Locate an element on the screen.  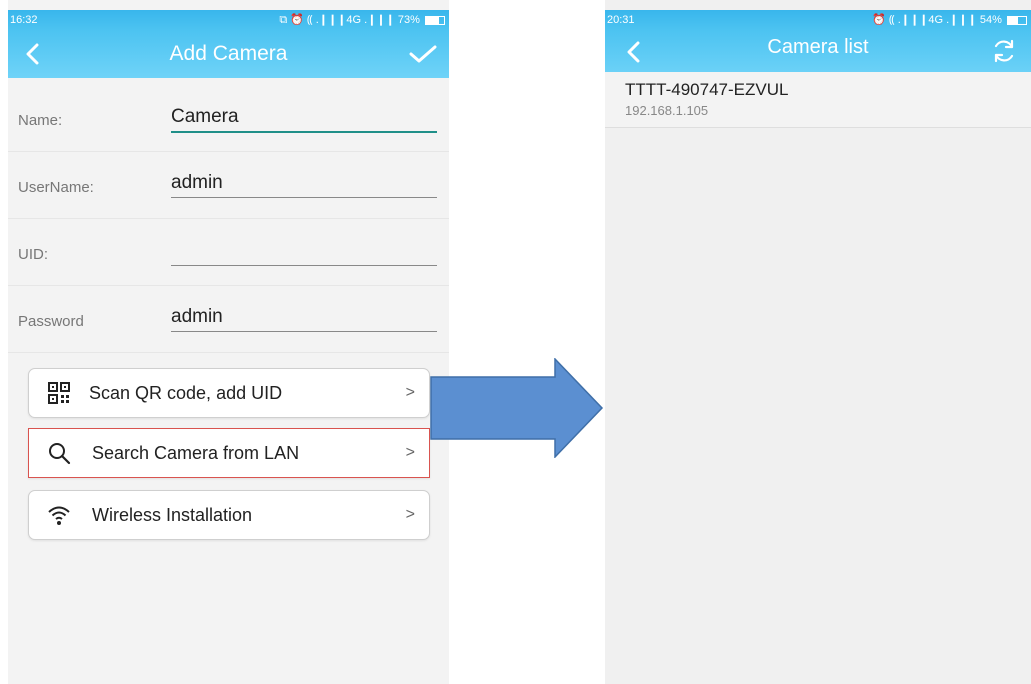
camera-name: TTTT-490747-EZVUL is located at coordinates (707, 89).